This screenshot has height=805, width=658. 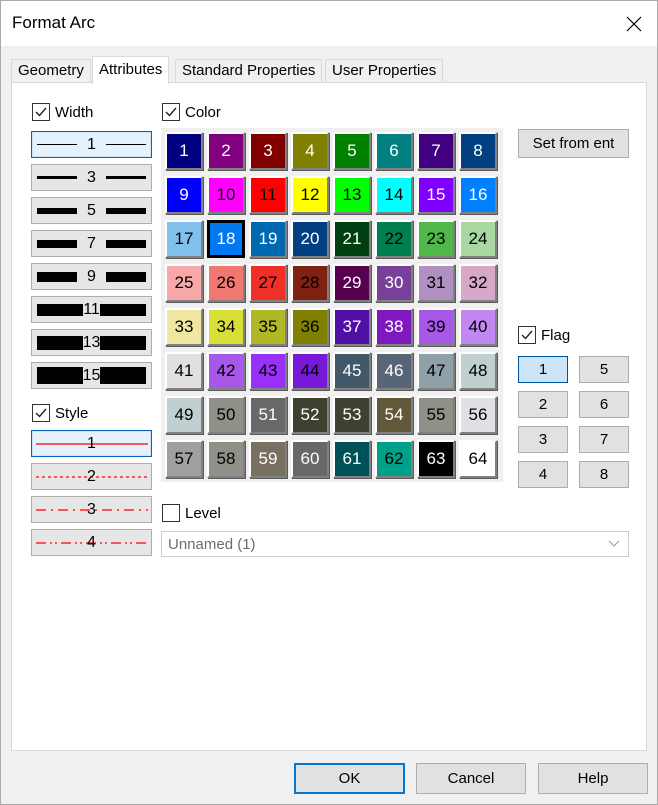 I want to click on color-swatch-49: 49, so click(x=184, y=415).